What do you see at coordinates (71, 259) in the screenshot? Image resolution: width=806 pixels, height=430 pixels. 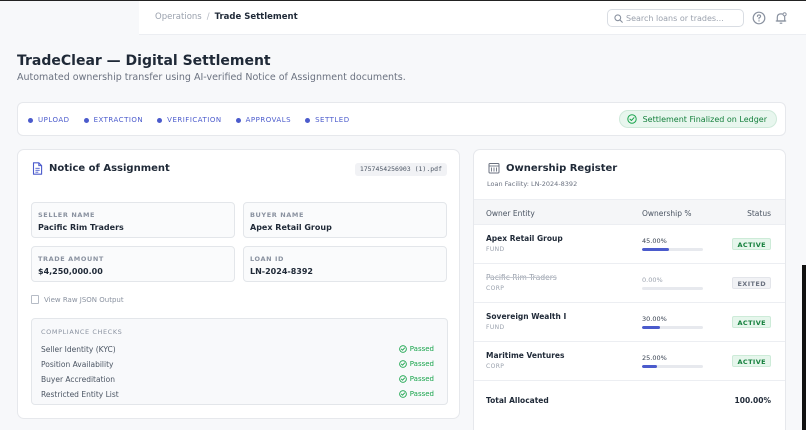 I see `field-label: TRADE AMOUNT` at bounding box center [71, 259].